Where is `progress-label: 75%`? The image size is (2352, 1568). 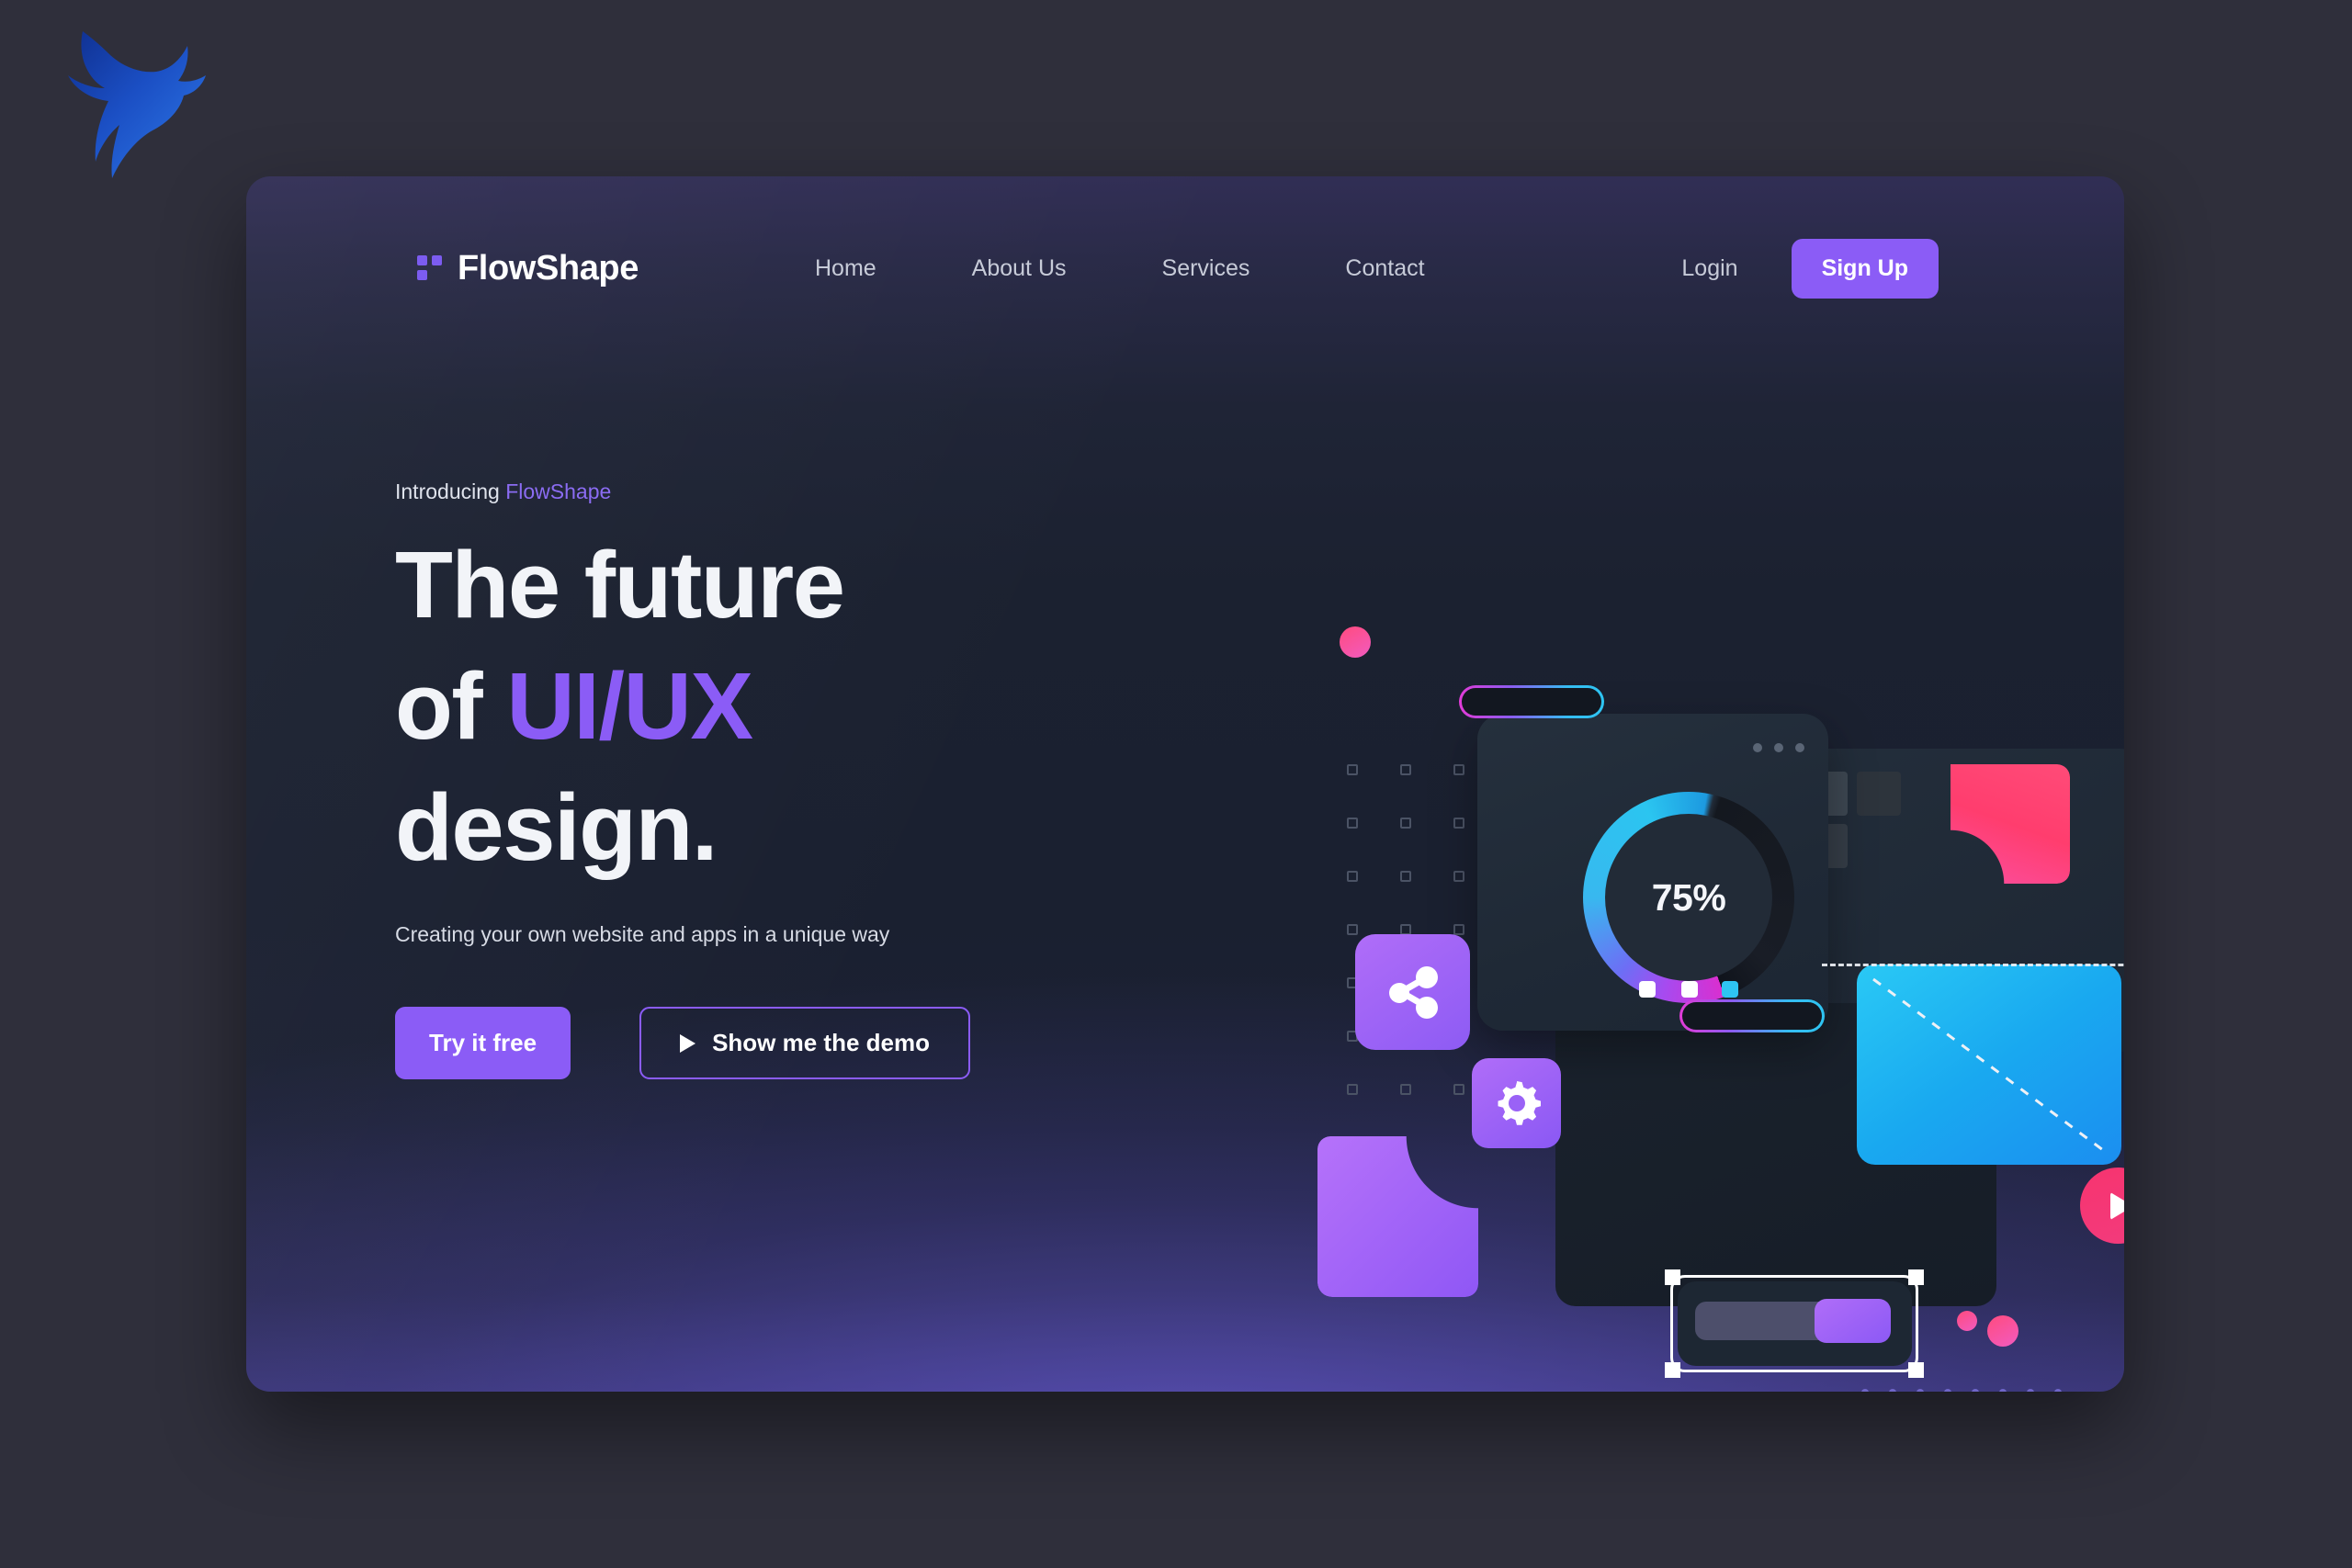
progress-label: 75% is located at coordinates (1689, 897).